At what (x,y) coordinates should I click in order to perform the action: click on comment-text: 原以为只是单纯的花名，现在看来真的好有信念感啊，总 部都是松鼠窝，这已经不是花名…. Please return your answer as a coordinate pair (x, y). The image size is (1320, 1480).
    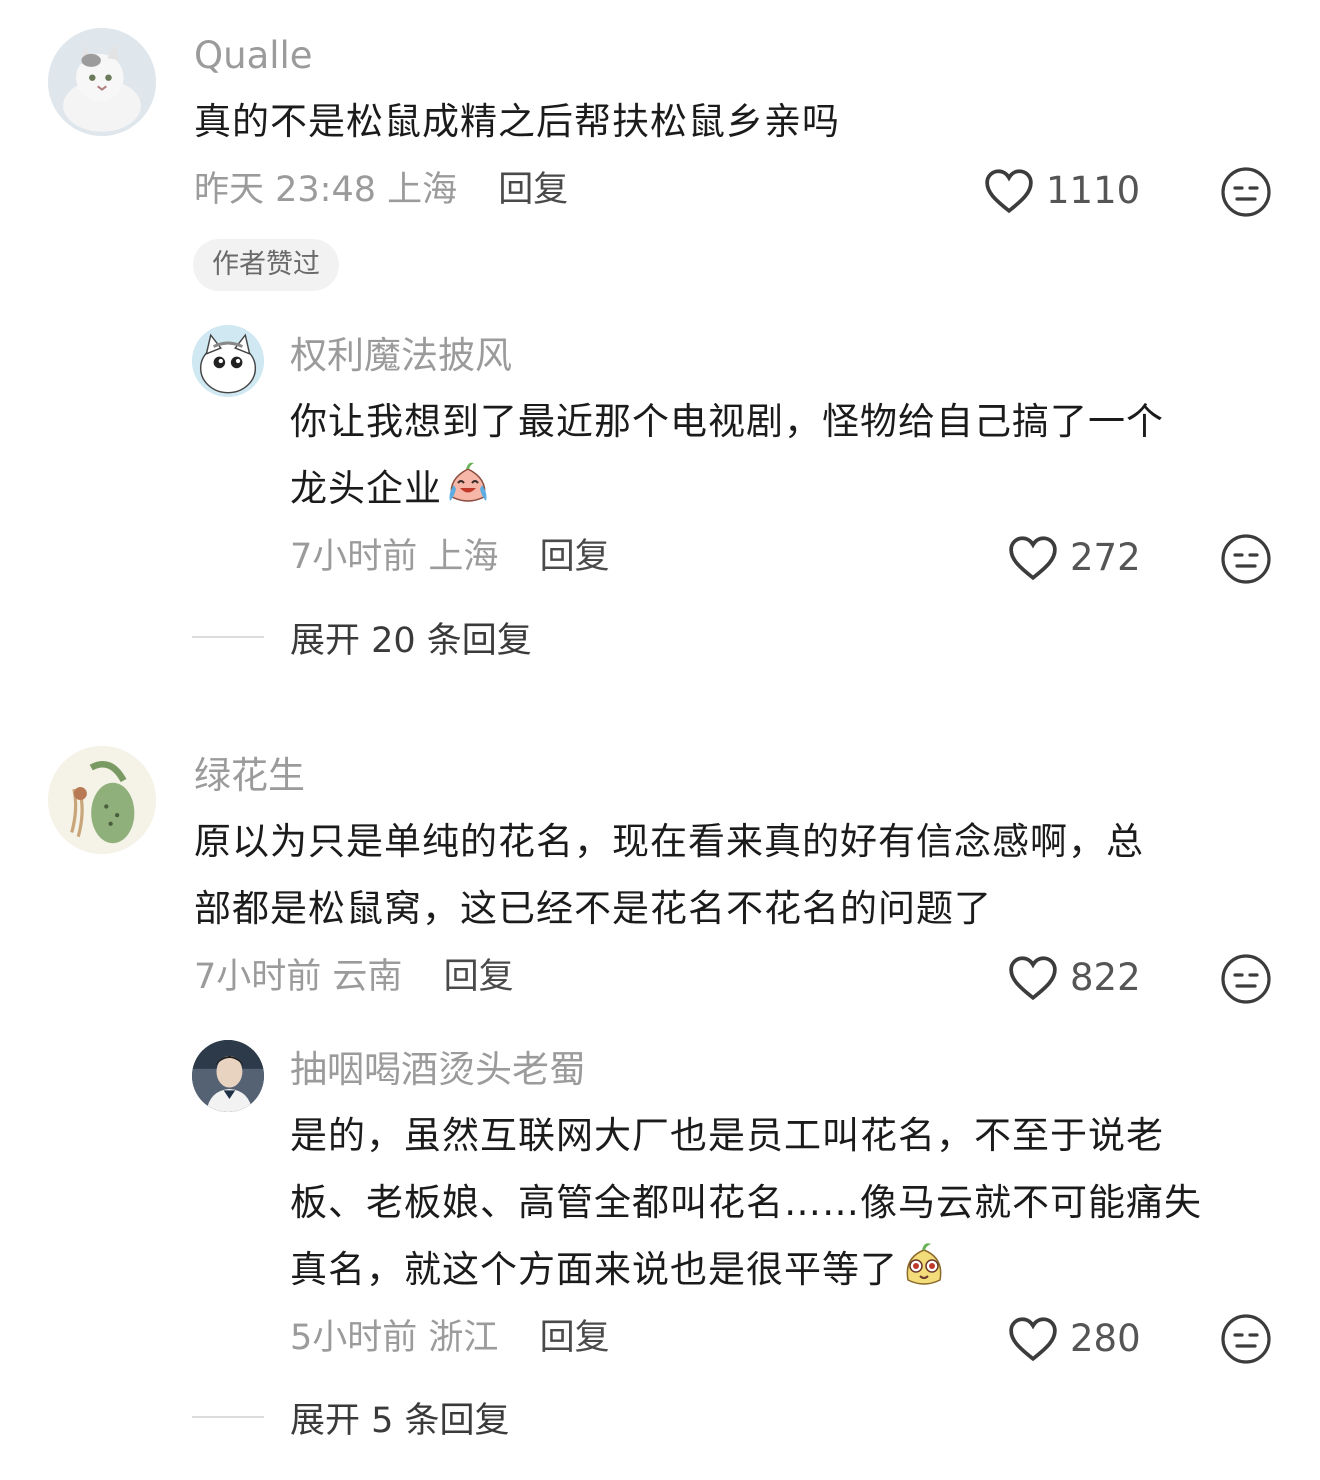
    Looking at the image, I should click on (734, 875).